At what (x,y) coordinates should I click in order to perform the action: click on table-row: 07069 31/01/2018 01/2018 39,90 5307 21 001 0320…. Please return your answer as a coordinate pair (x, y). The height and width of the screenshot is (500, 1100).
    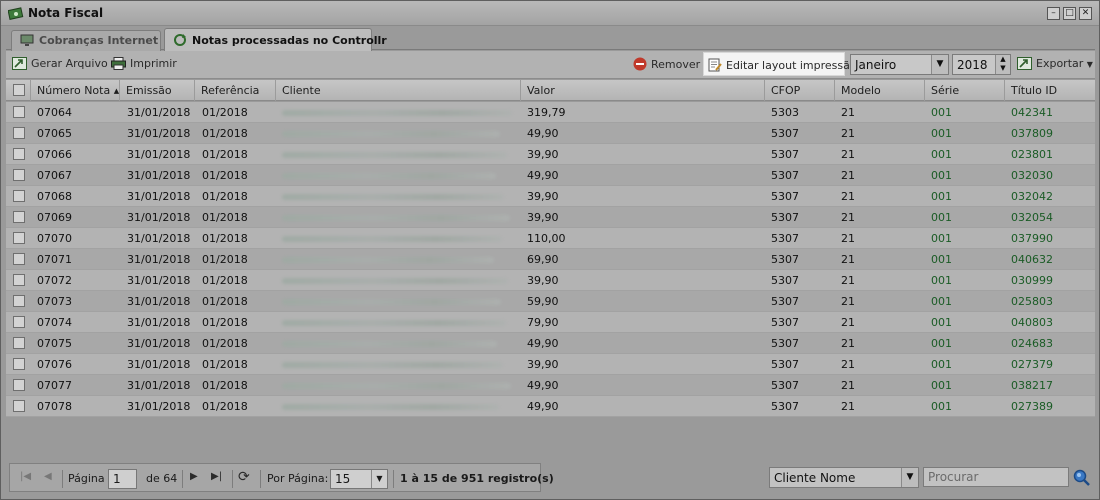
    Looking at the image, I should click on (550, 217).